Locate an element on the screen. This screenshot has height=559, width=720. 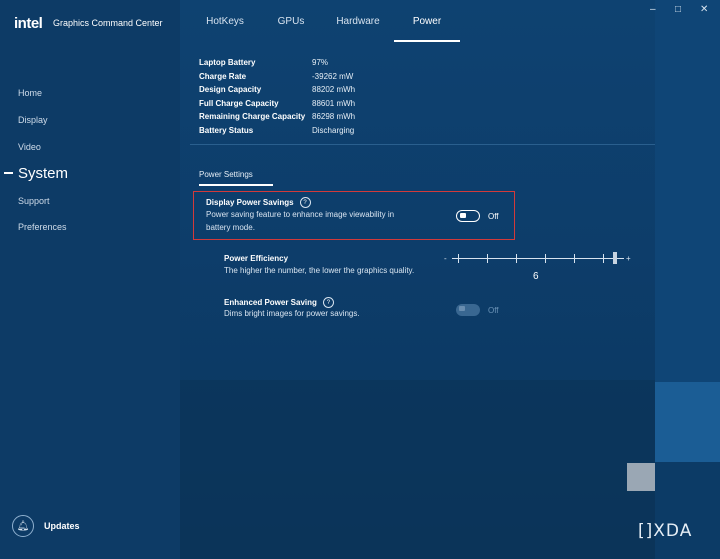
sidebar-item-home: Home is located at coordinates (30, 93).